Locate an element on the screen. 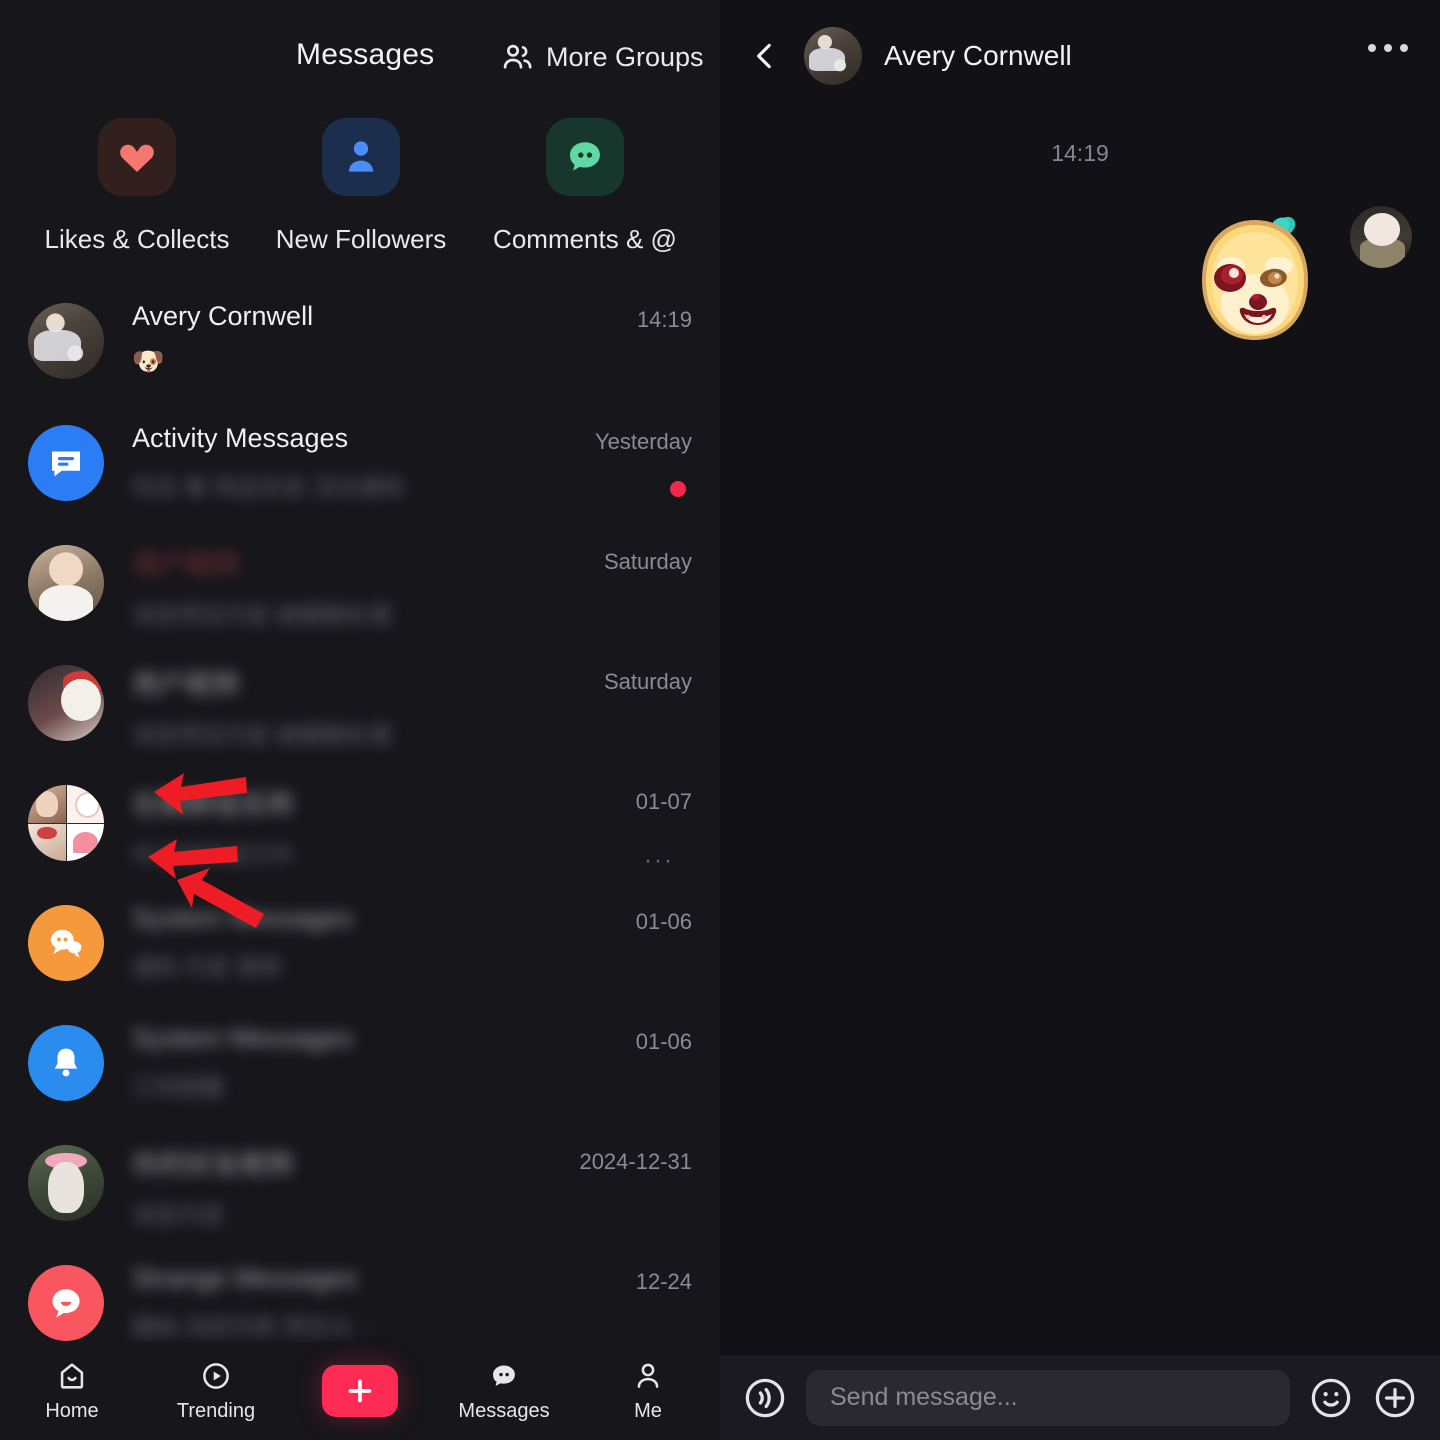 The width and height of the screenshot is (1440, 1440). category-label: Comments & @ is located at coordinates (585, 239).